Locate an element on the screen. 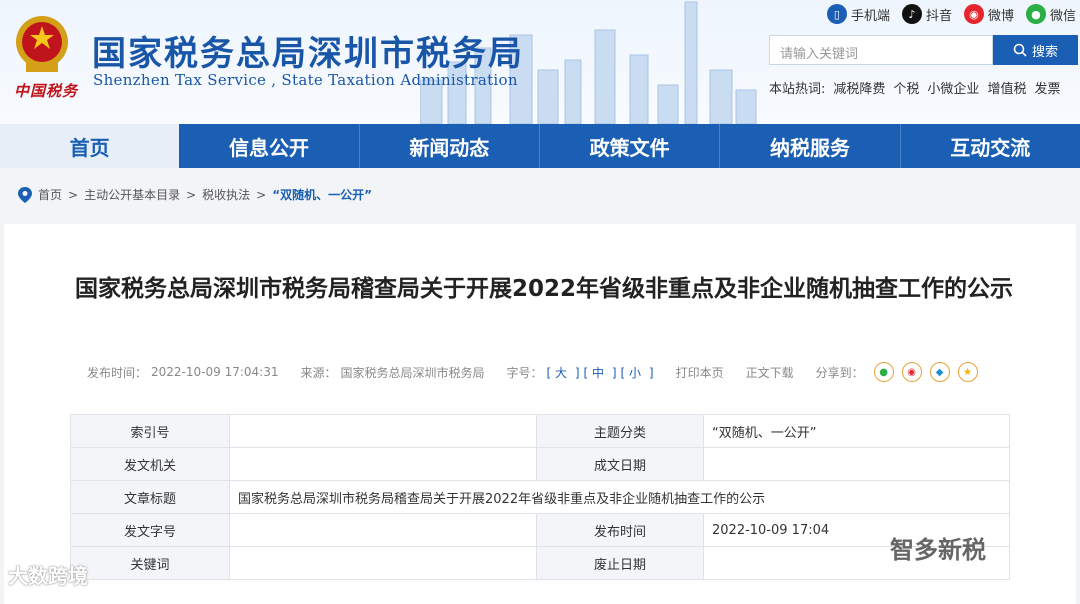  info-key: 发布时间 is located at coordinates (620, 530).